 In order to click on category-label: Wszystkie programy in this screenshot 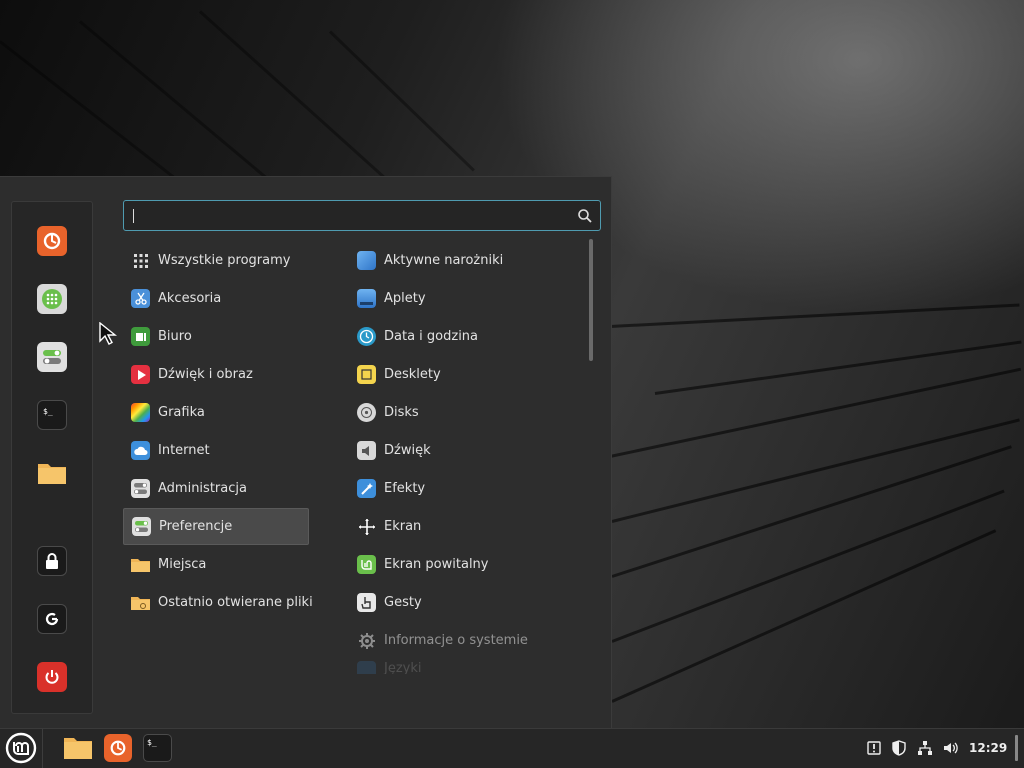, I will do `click(224, 260)`.